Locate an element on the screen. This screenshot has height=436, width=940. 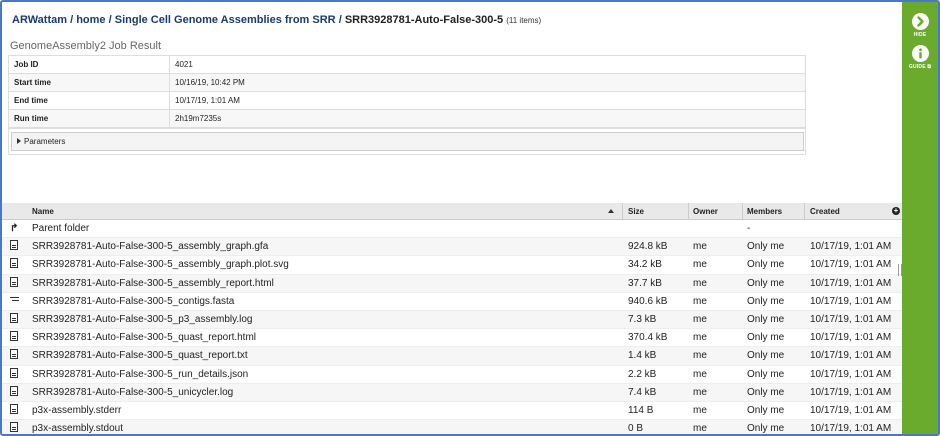
breadcrumb-link-folder: Single Cell Genome Assemblies from SRR is located at coordinates (225, 20).